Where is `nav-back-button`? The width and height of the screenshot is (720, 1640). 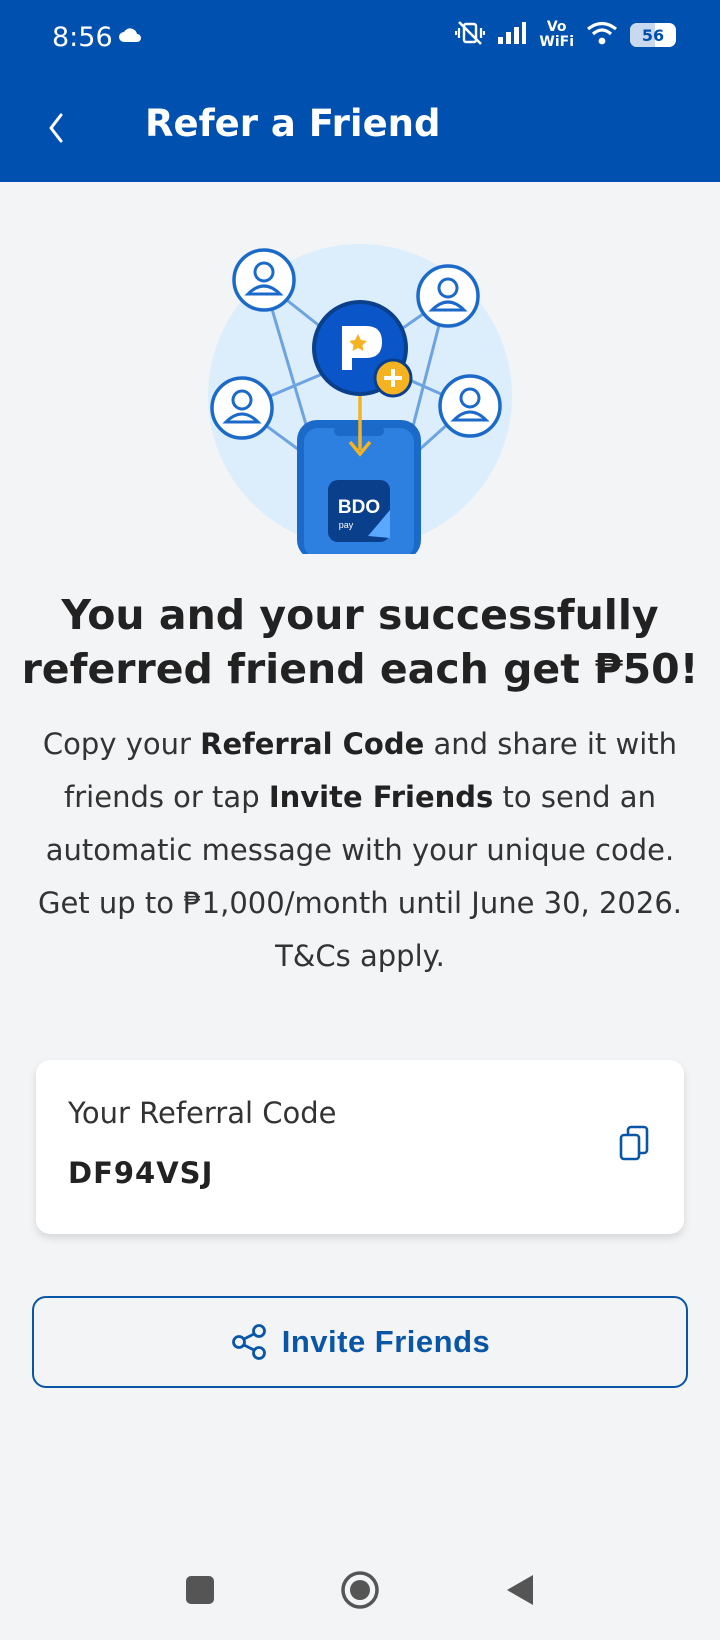
nav-back-button is located at coordinates (520, 1590).